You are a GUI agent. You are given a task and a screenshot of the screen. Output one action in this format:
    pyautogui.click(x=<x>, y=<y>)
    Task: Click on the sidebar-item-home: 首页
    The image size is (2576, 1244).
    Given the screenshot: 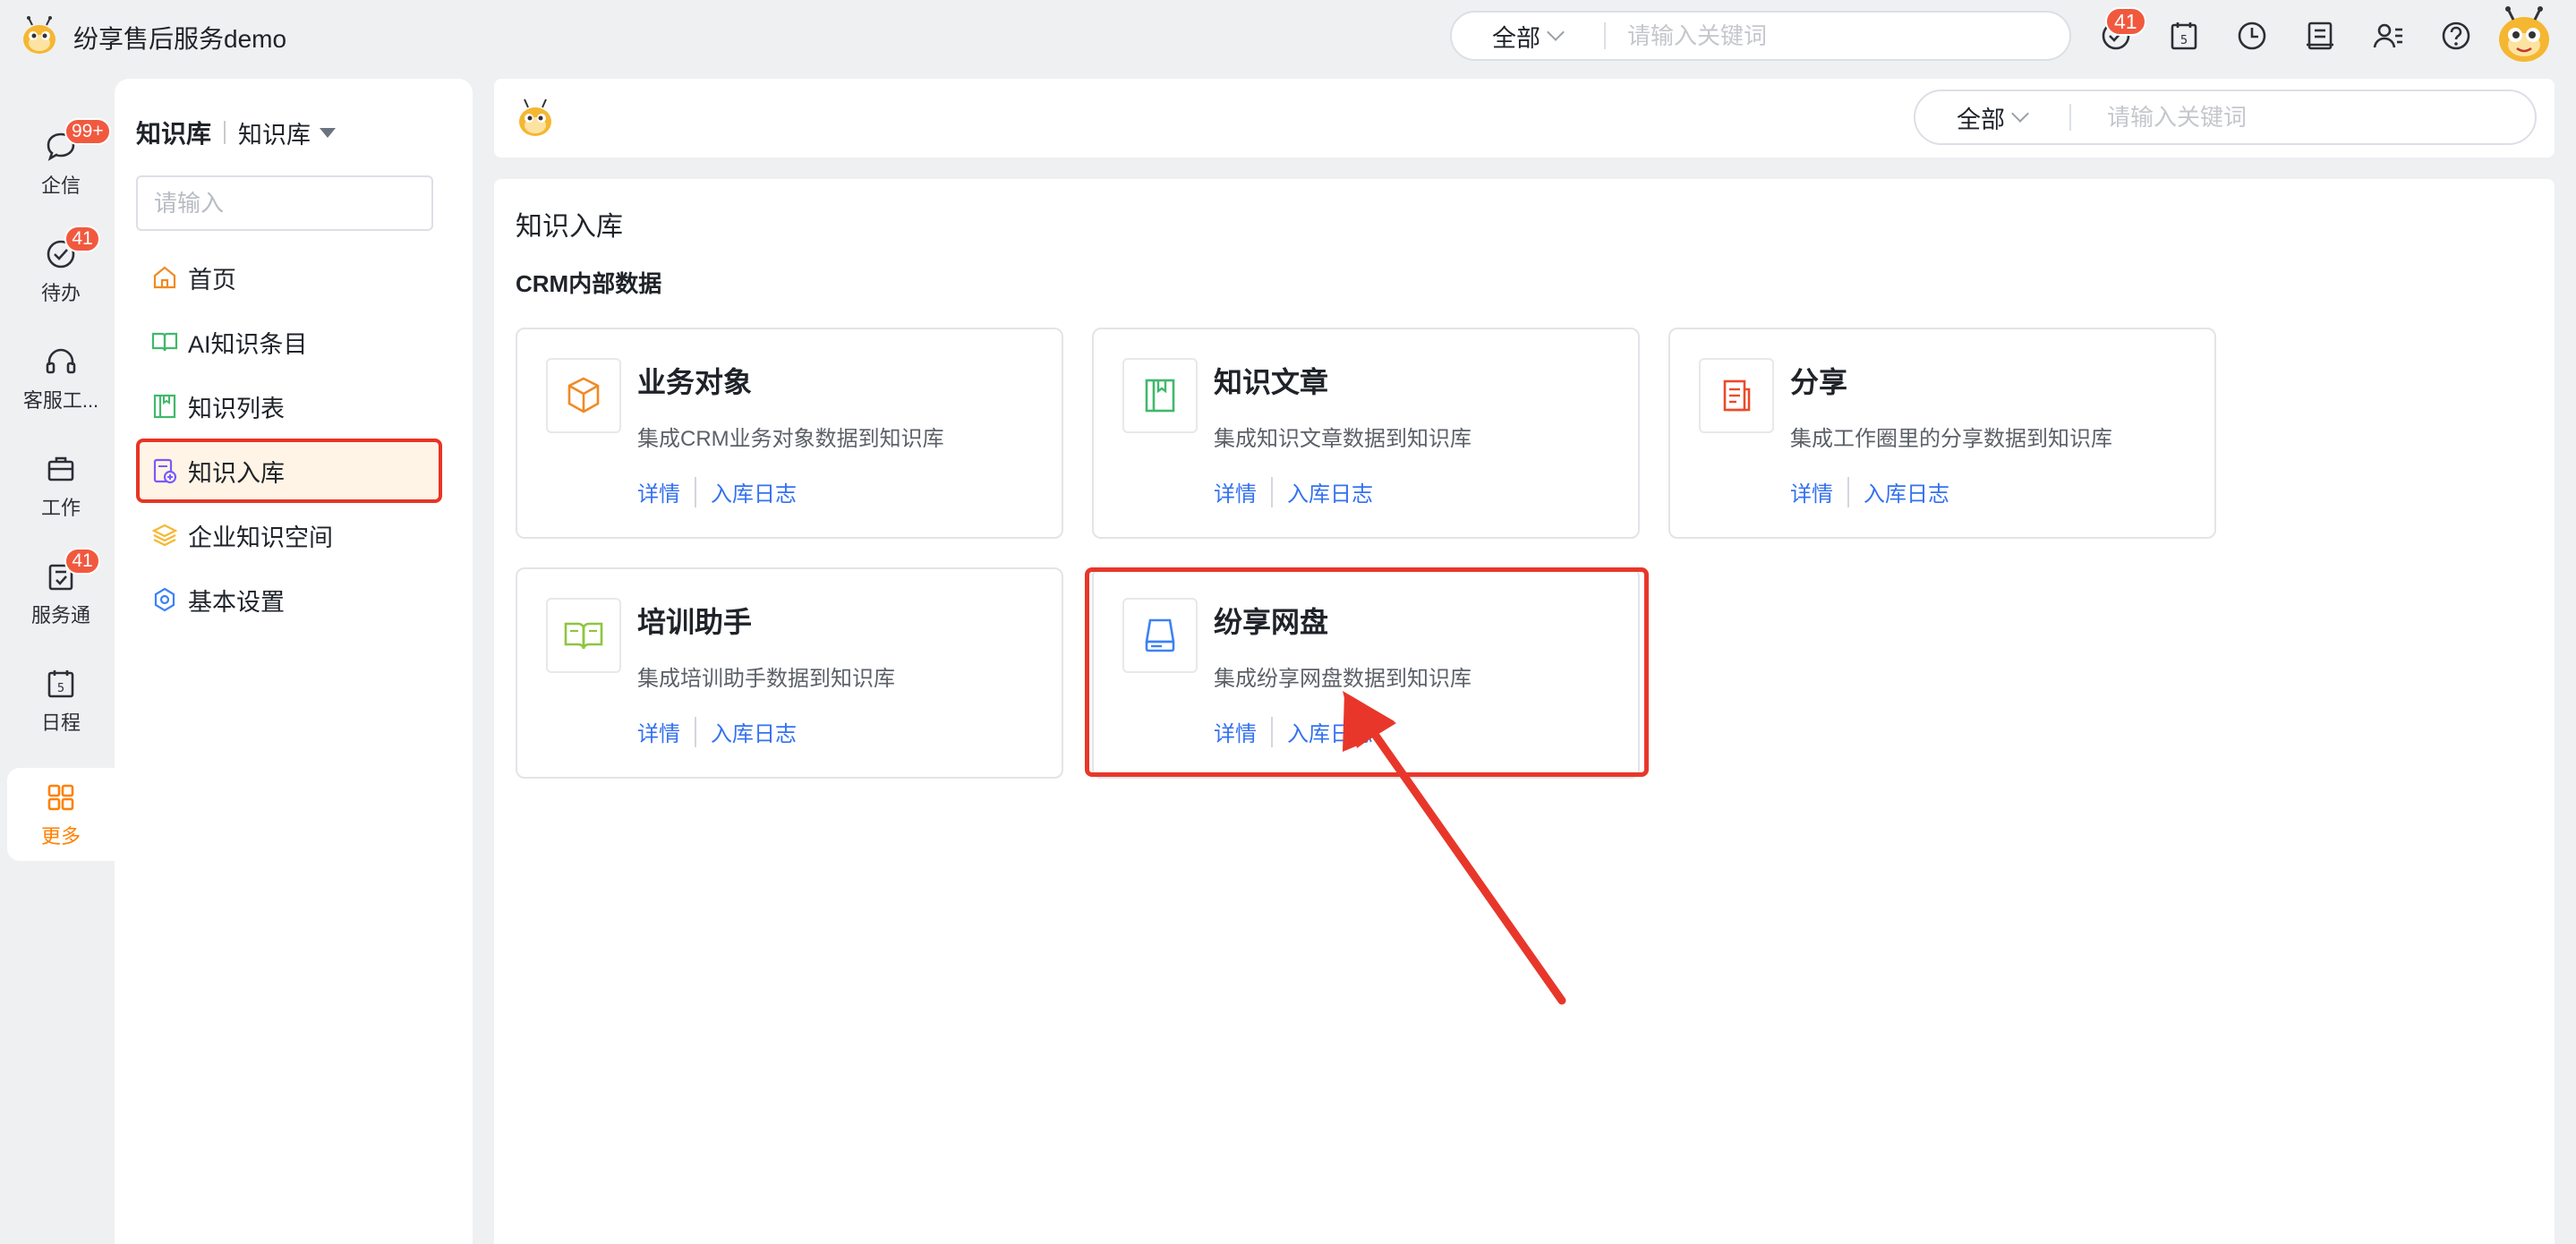 What is the action you would take?
    pyautogui.click(x=289, y=277)
    